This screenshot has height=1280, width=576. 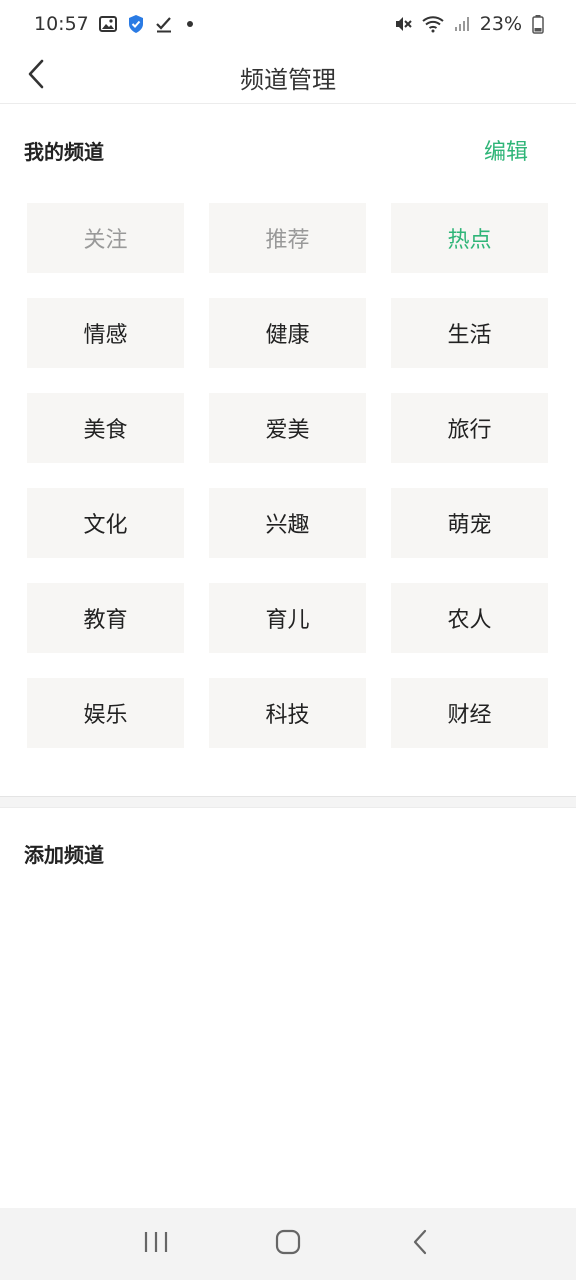 I want to click on recents-button, so click(x=156, y=1244).